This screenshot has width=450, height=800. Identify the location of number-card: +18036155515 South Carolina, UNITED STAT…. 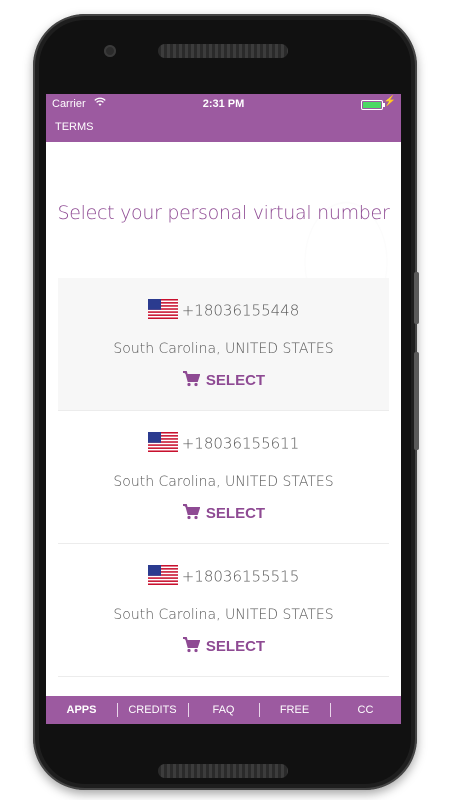
(223, 610).